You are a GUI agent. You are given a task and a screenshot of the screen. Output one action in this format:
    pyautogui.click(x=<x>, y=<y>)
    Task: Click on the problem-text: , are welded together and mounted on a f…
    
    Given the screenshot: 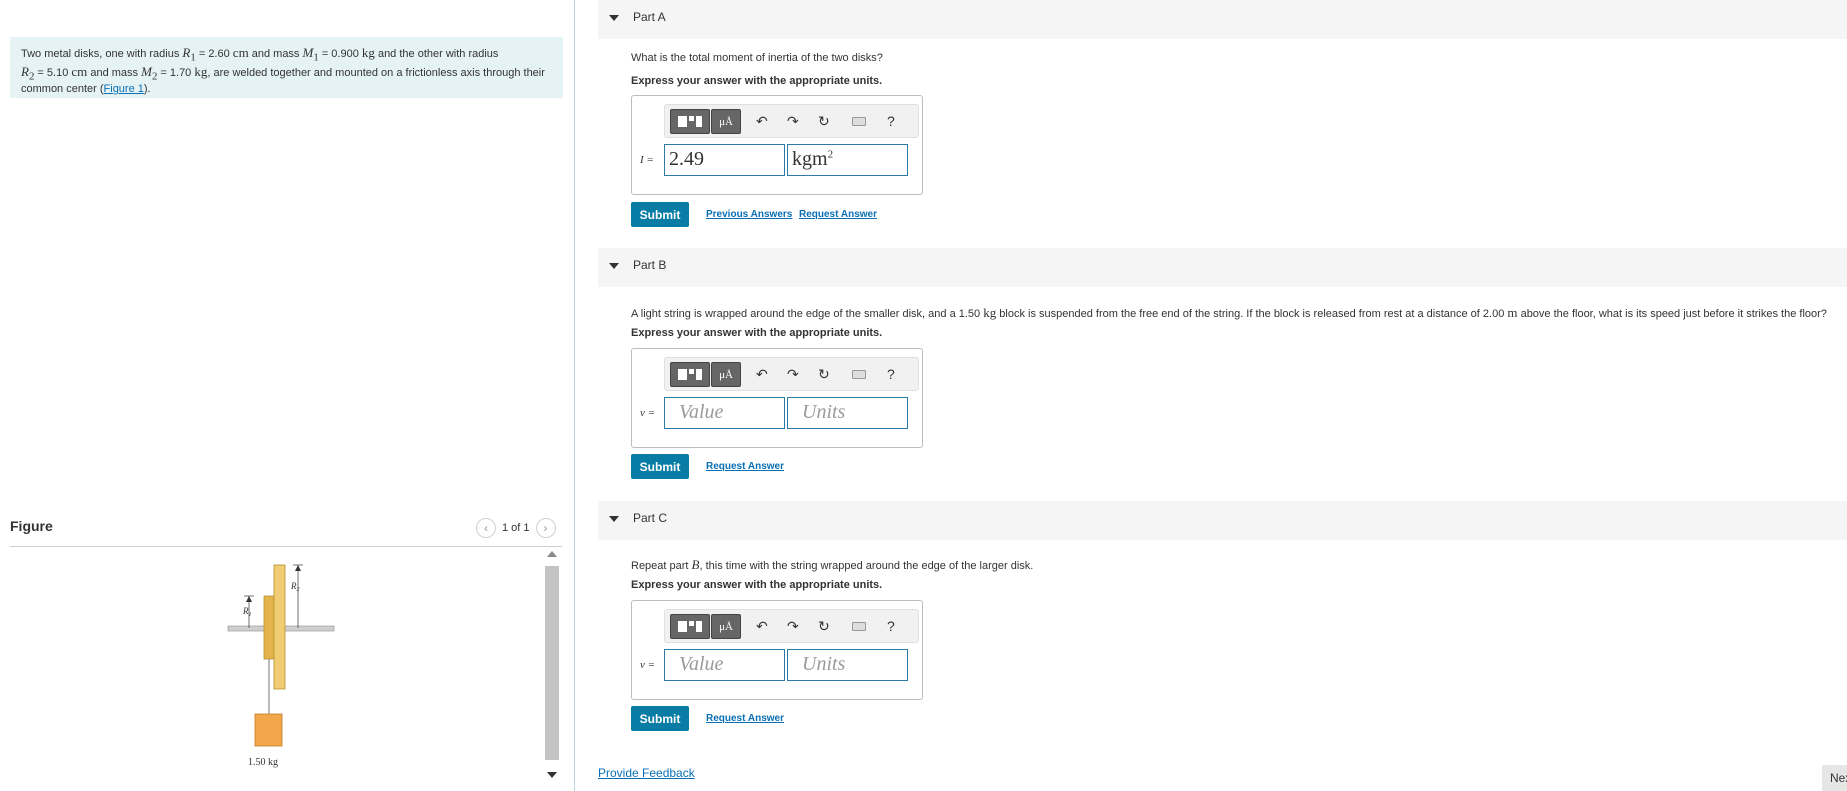 What is the action you would take?
    pyautogui.click(x=376, y=72)
    